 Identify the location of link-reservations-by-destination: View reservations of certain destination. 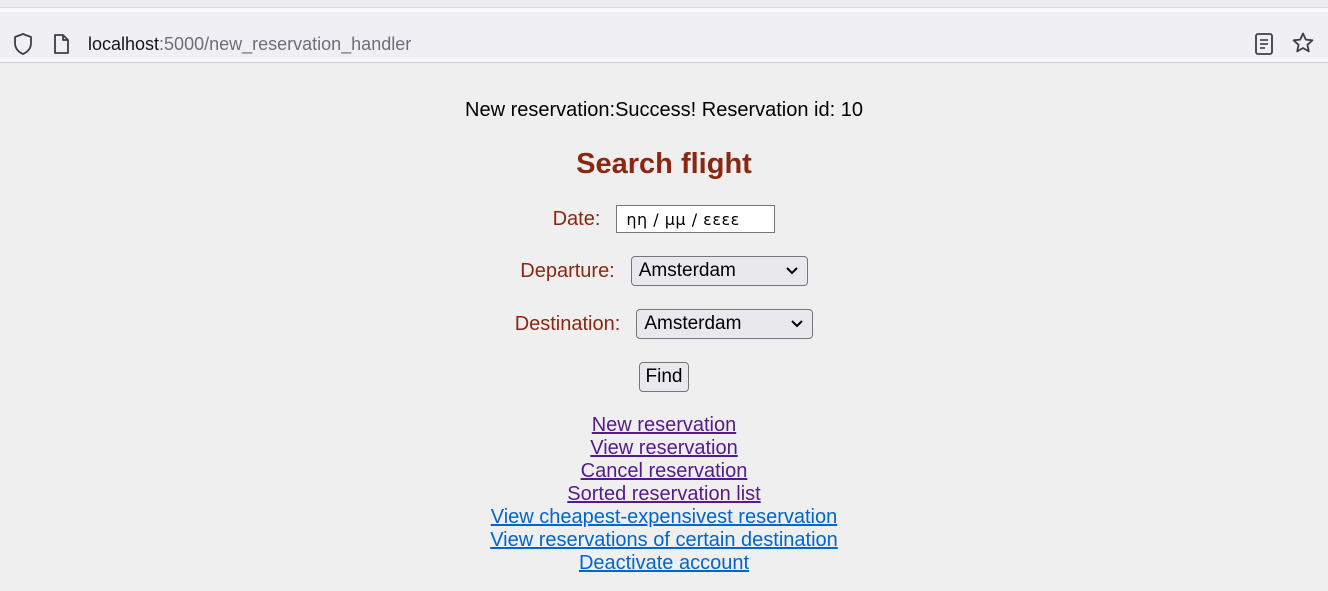
(664, 540).